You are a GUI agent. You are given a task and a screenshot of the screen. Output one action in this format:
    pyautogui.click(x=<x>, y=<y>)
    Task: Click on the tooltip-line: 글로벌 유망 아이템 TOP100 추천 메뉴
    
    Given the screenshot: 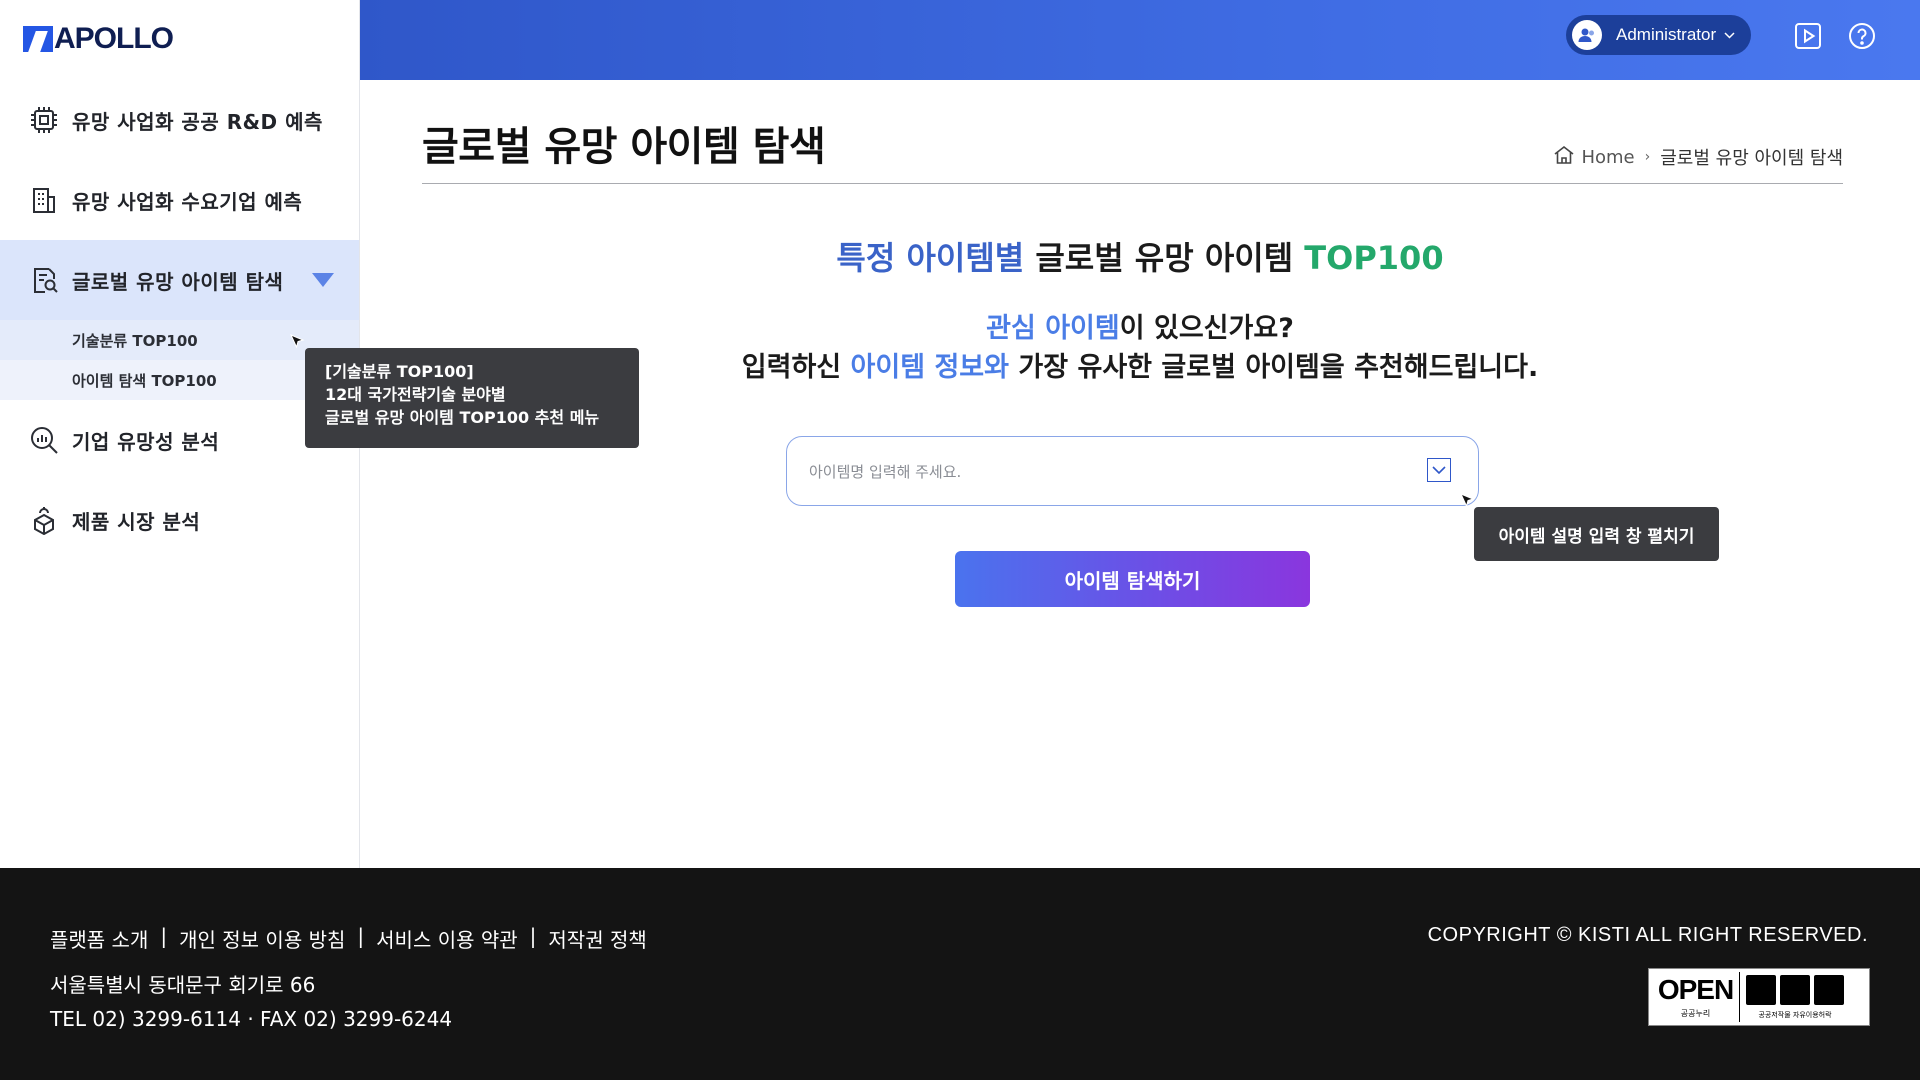 What is the action you would take?
    pyautogui.click(x=462, y=417)
    